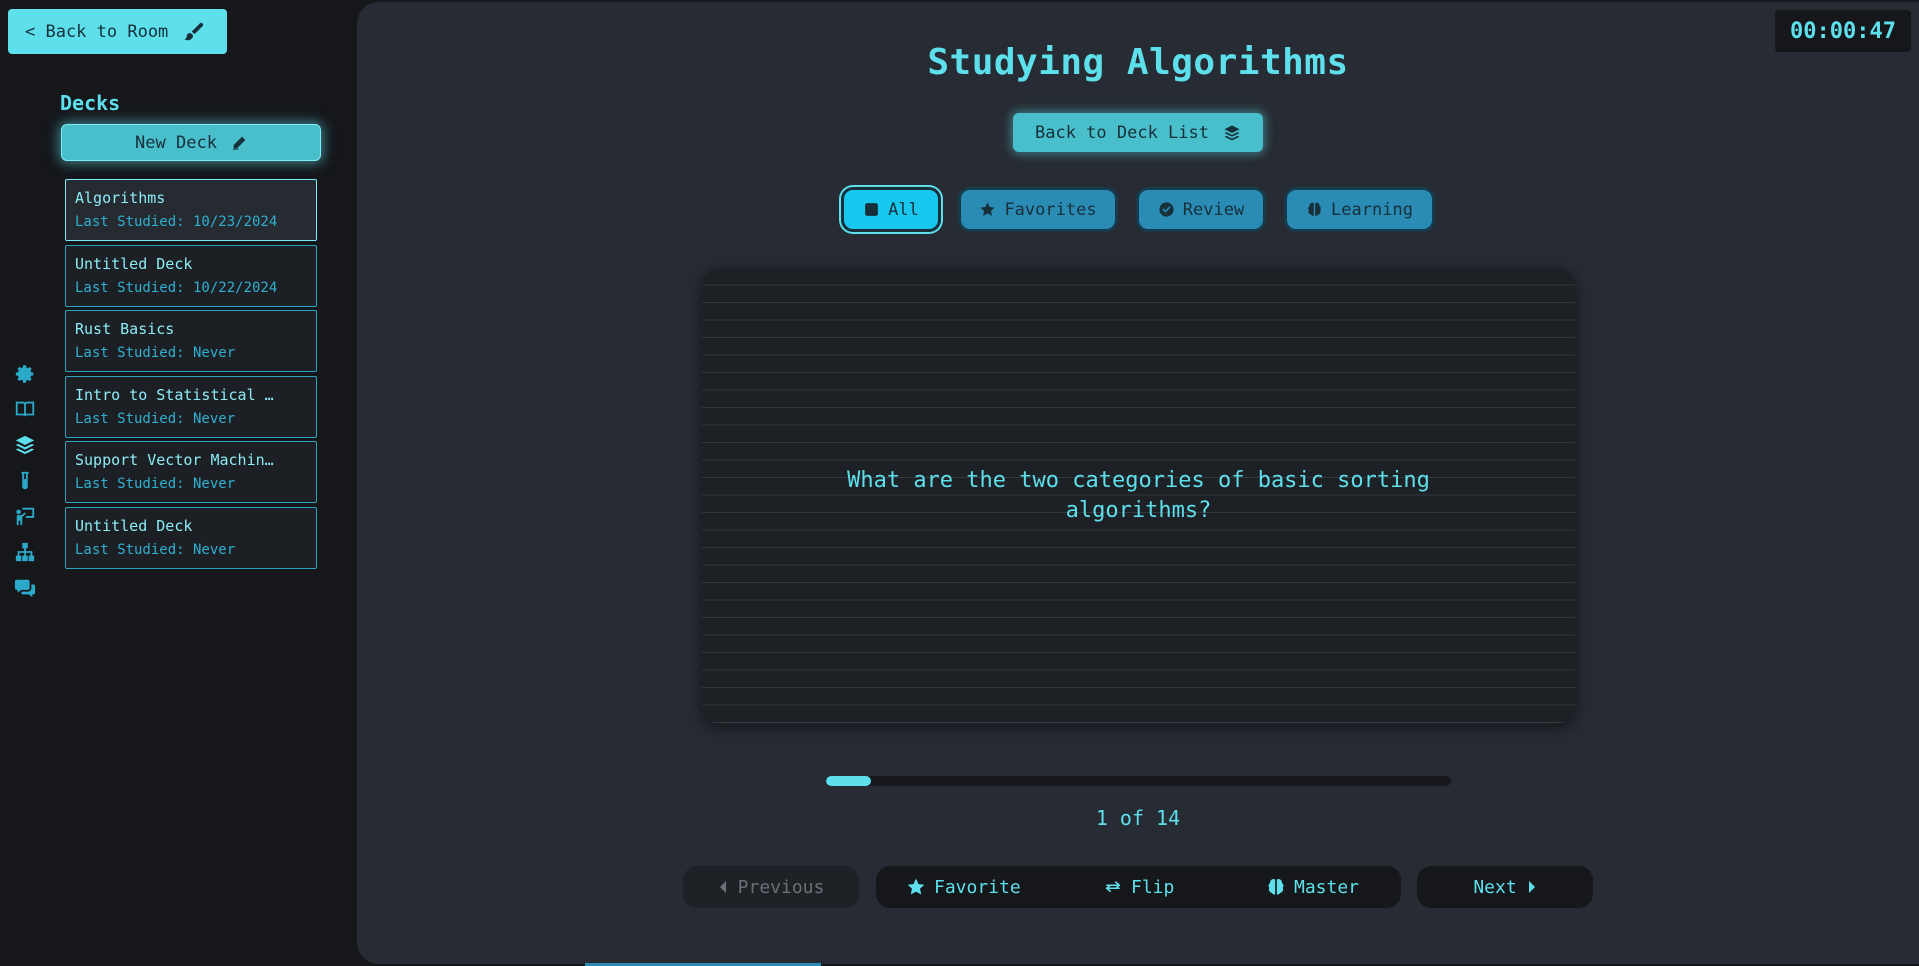  I want to click on filter-learning-label: Learning, so click(1372, 209).